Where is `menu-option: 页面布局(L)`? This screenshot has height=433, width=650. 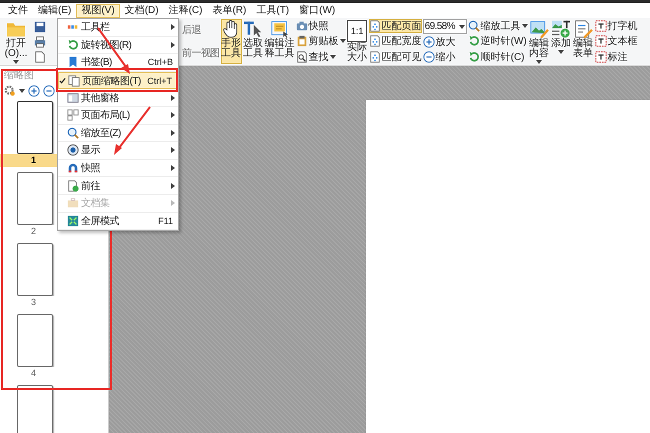
menu-option: 页面布局(L) is located at coordinates (118, 115).